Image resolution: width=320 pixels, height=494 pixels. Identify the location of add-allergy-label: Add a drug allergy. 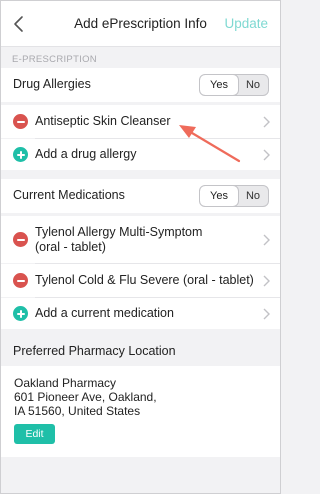
(86, 154).